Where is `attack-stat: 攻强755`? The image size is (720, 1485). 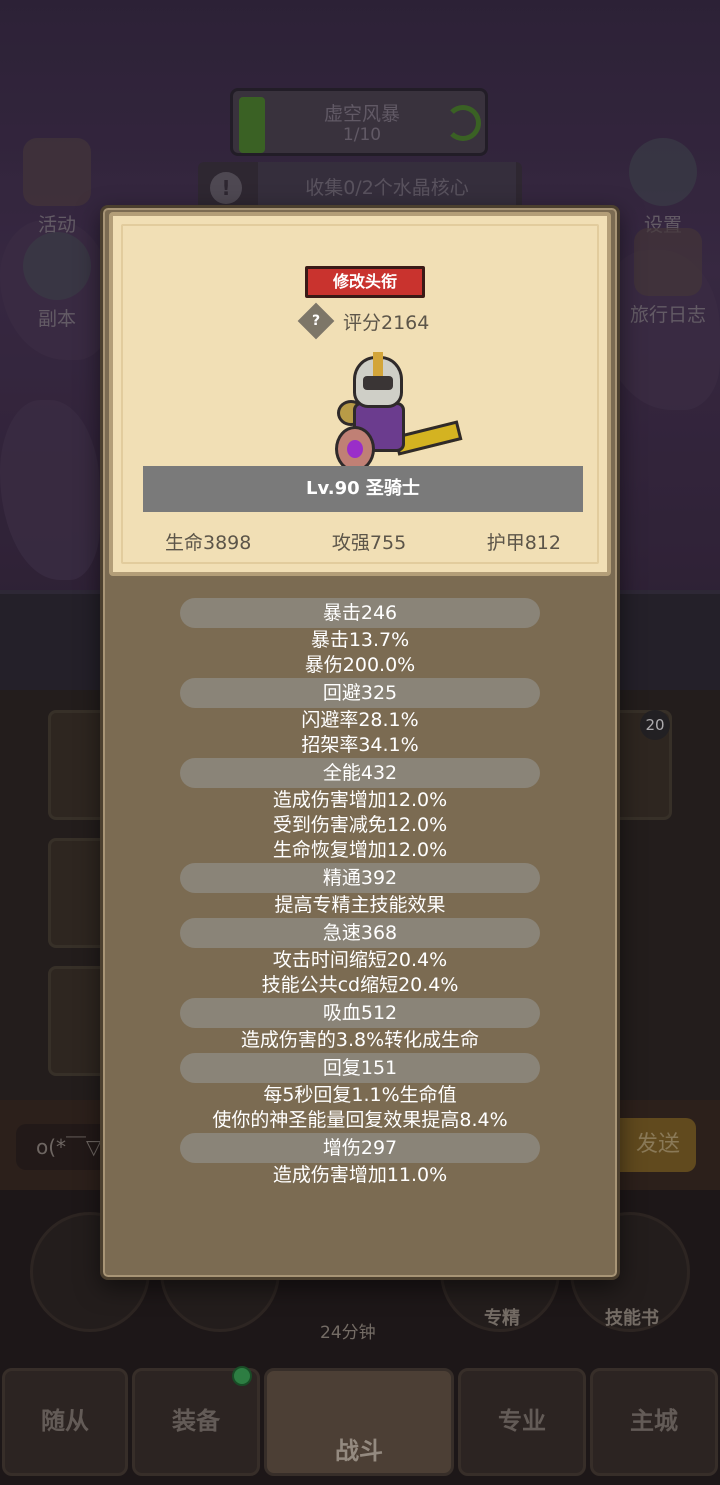
attack-stat: 攻强755 is located at coordinates (369, 543).